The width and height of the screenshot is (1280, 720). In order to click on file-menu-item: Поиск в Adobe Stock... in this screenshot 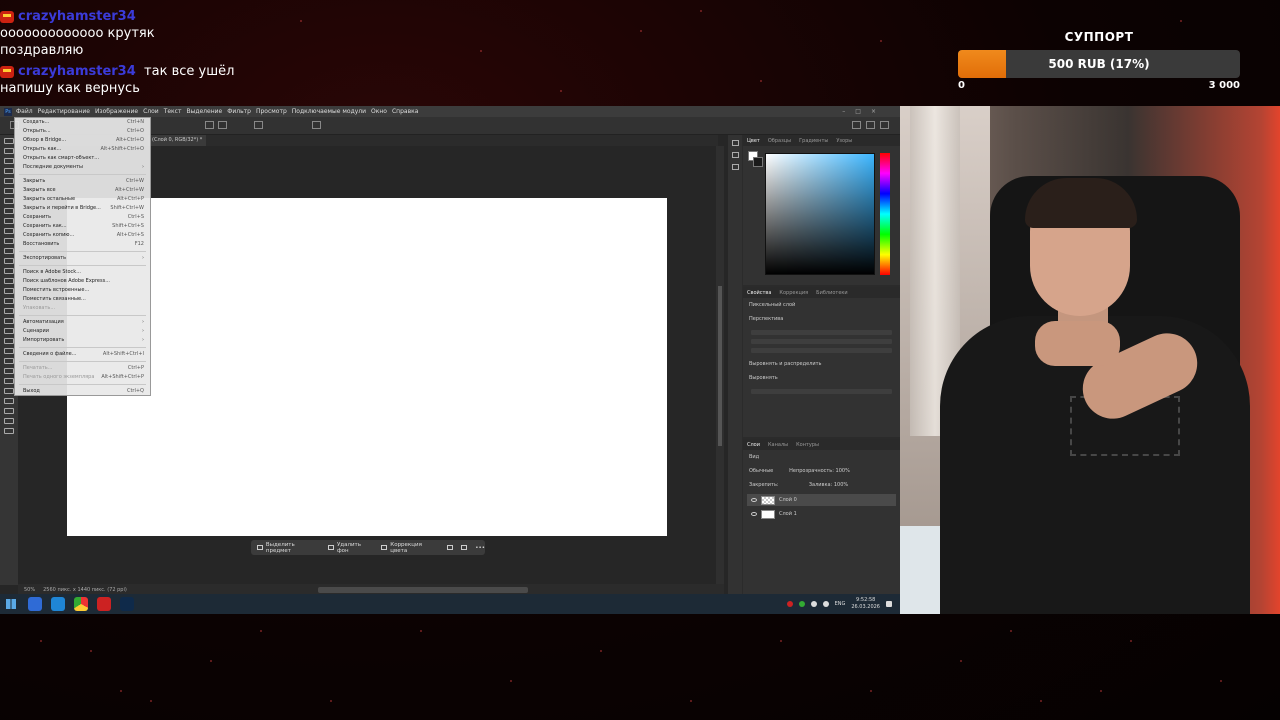, I will do `click(82, 272)`.